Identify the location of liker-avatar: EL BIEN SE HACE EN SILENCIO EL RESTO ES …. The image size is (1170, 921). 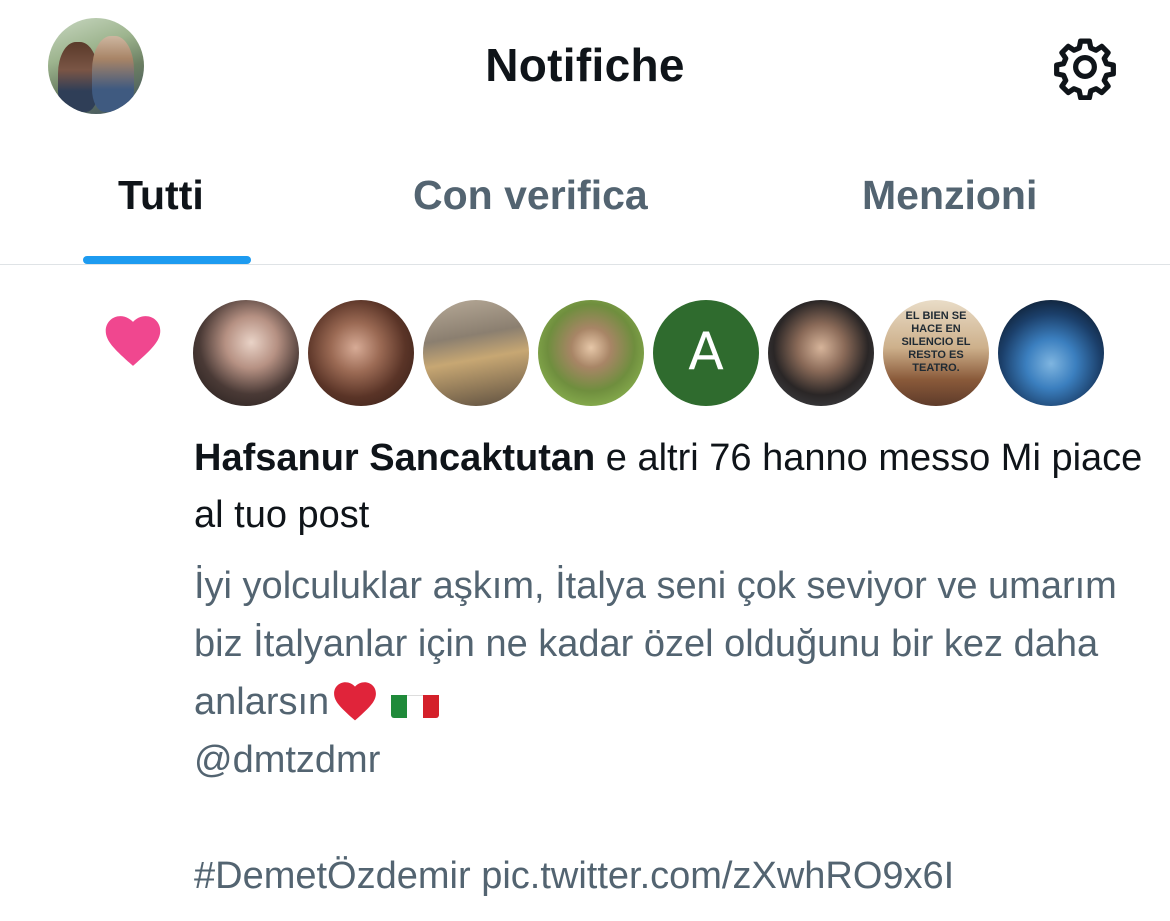
(936, 353).